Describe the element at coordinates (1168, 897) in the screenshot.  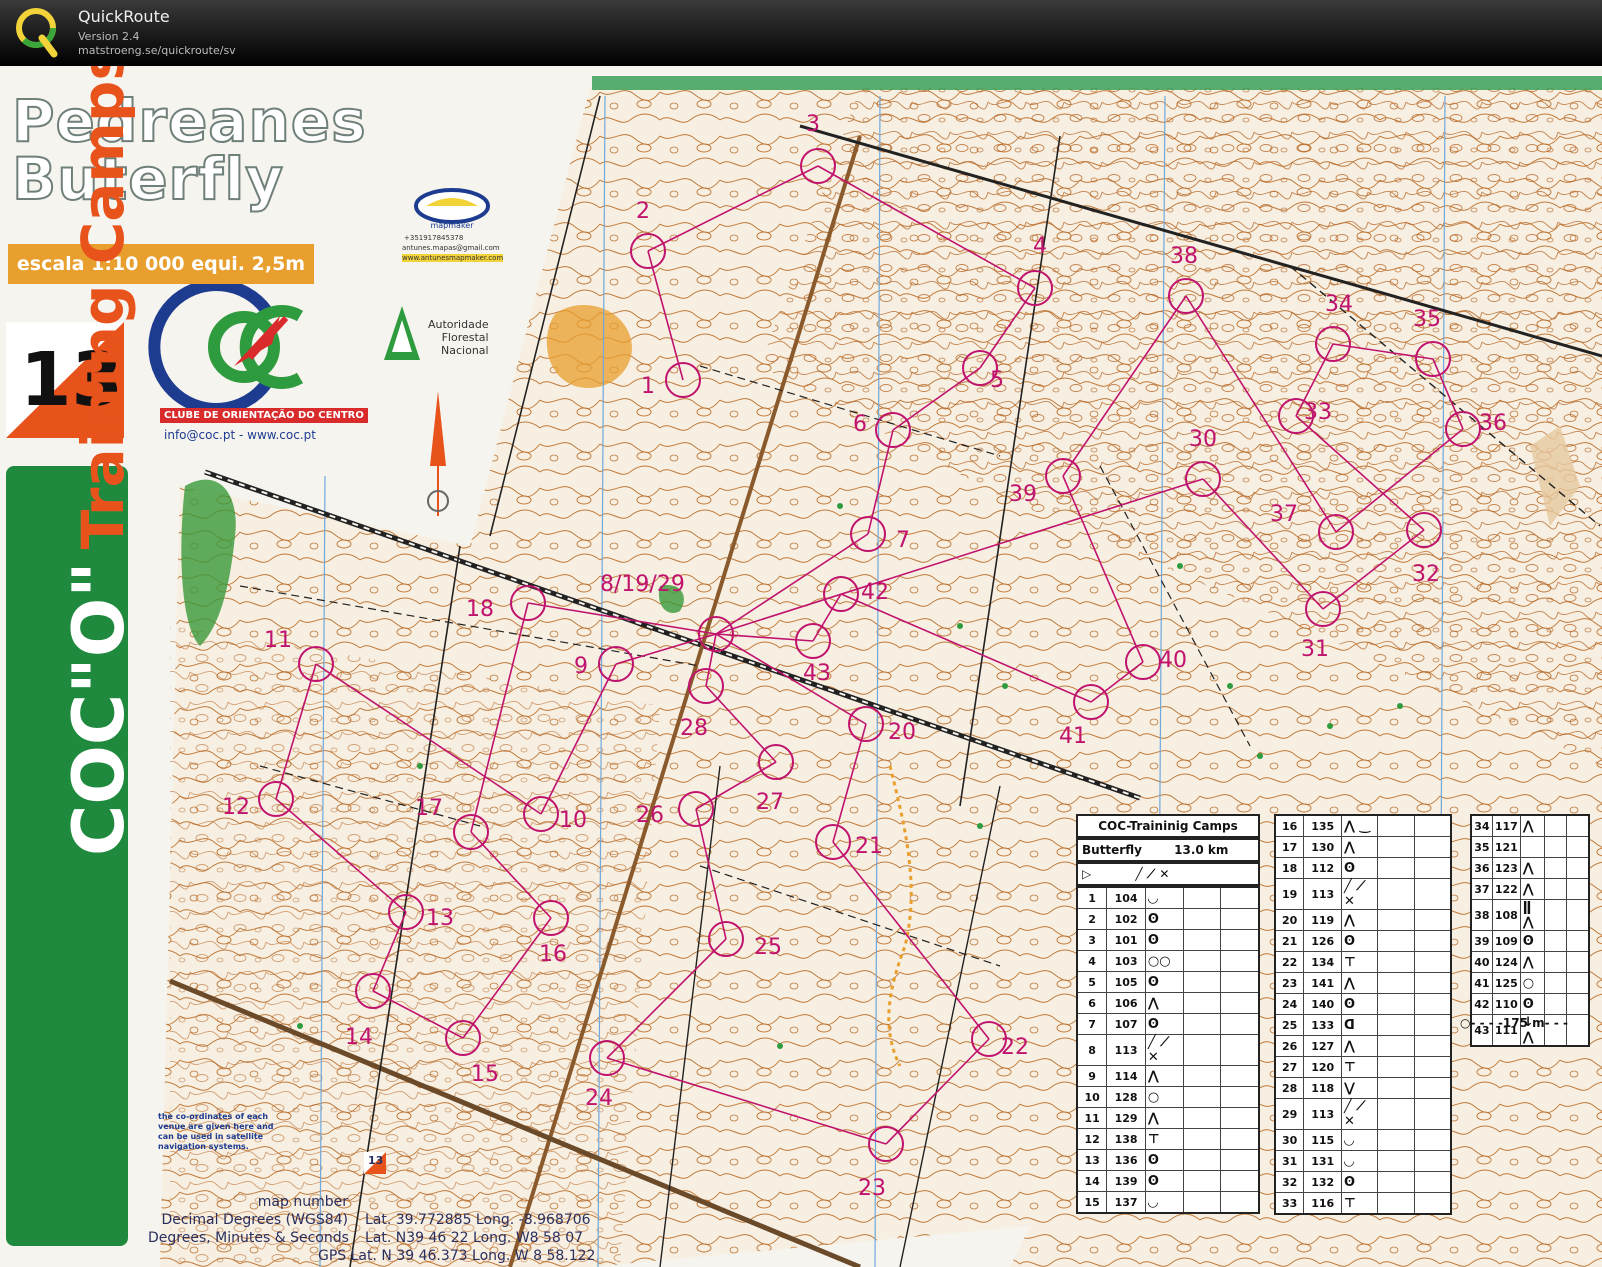
I see `description-row: 1 104 ◡` at that location.